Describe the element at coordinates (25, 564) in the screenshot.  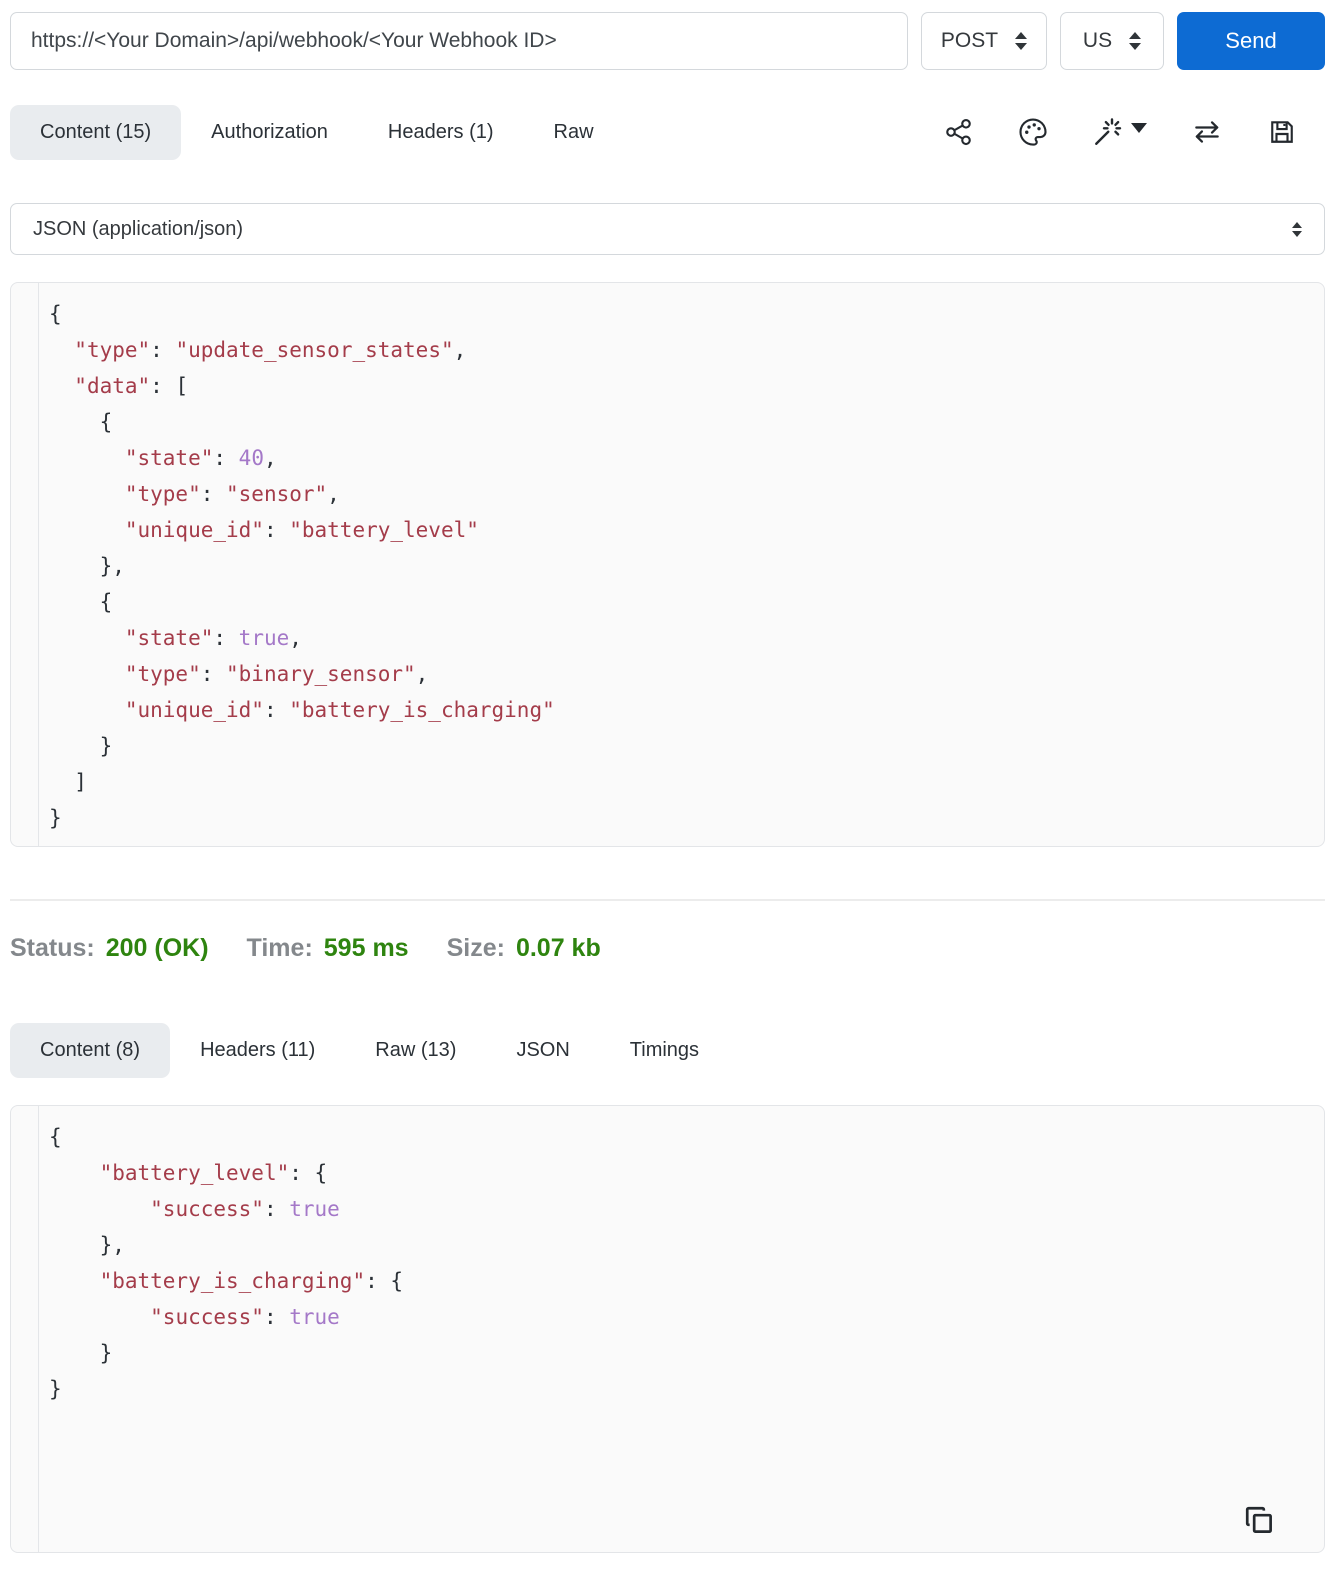
I see `editor-gutter` at that location.